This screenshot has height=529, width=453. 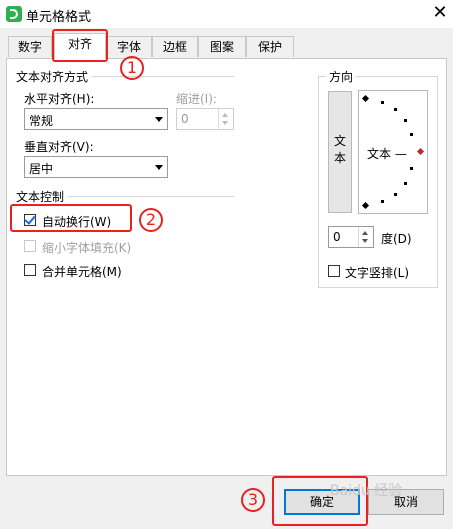 What do you see at coordinates (87, 248) in the screenshot?
I see `shrink-to-fit-label: 缩小字体填充(K)` at bounding box center [87, 248].